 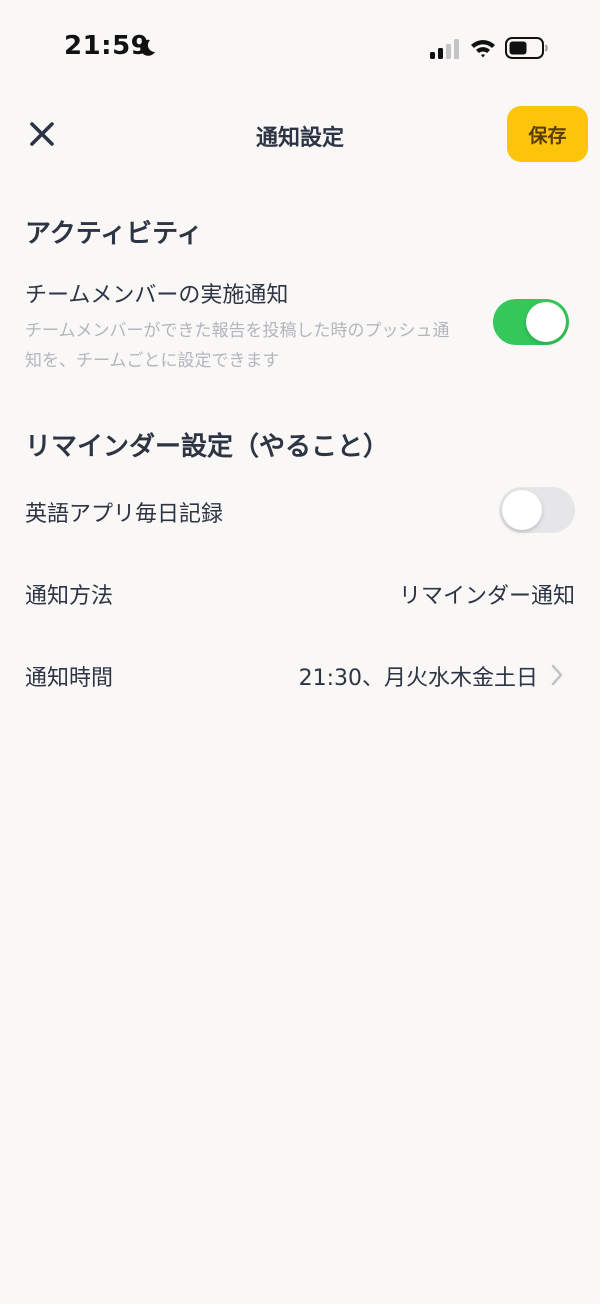 What do you see at coordinates (300, 48) in the screenshot?
I see `status-bar: 21:59` at bounding box center [300, 48].